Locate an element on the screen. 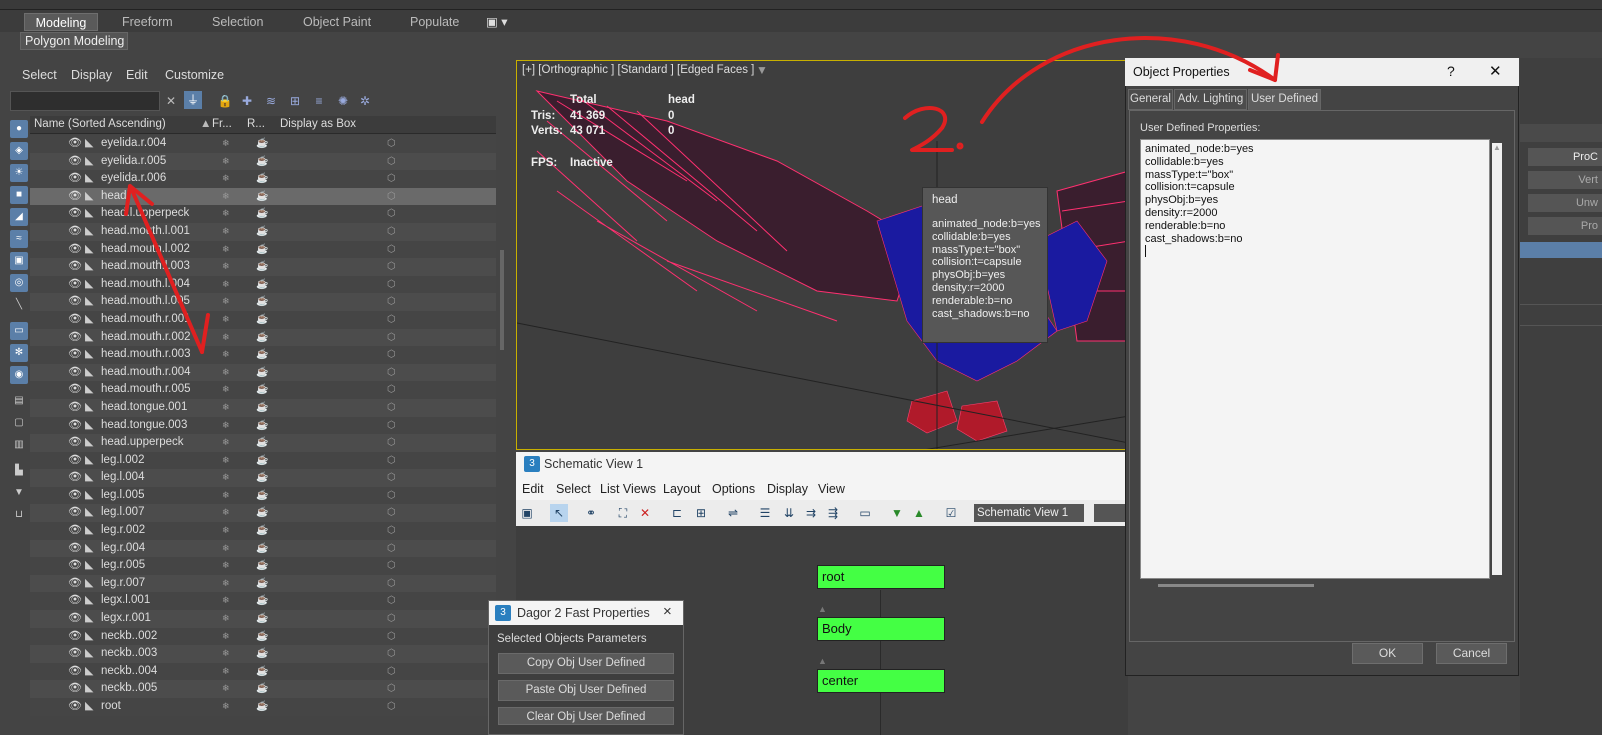 This screenshot has height=735, width=1602. scene-row: 👁 ◣ eyelida.r.006 ❄ ☕ ⬡ is located at coordinates (263, 179).